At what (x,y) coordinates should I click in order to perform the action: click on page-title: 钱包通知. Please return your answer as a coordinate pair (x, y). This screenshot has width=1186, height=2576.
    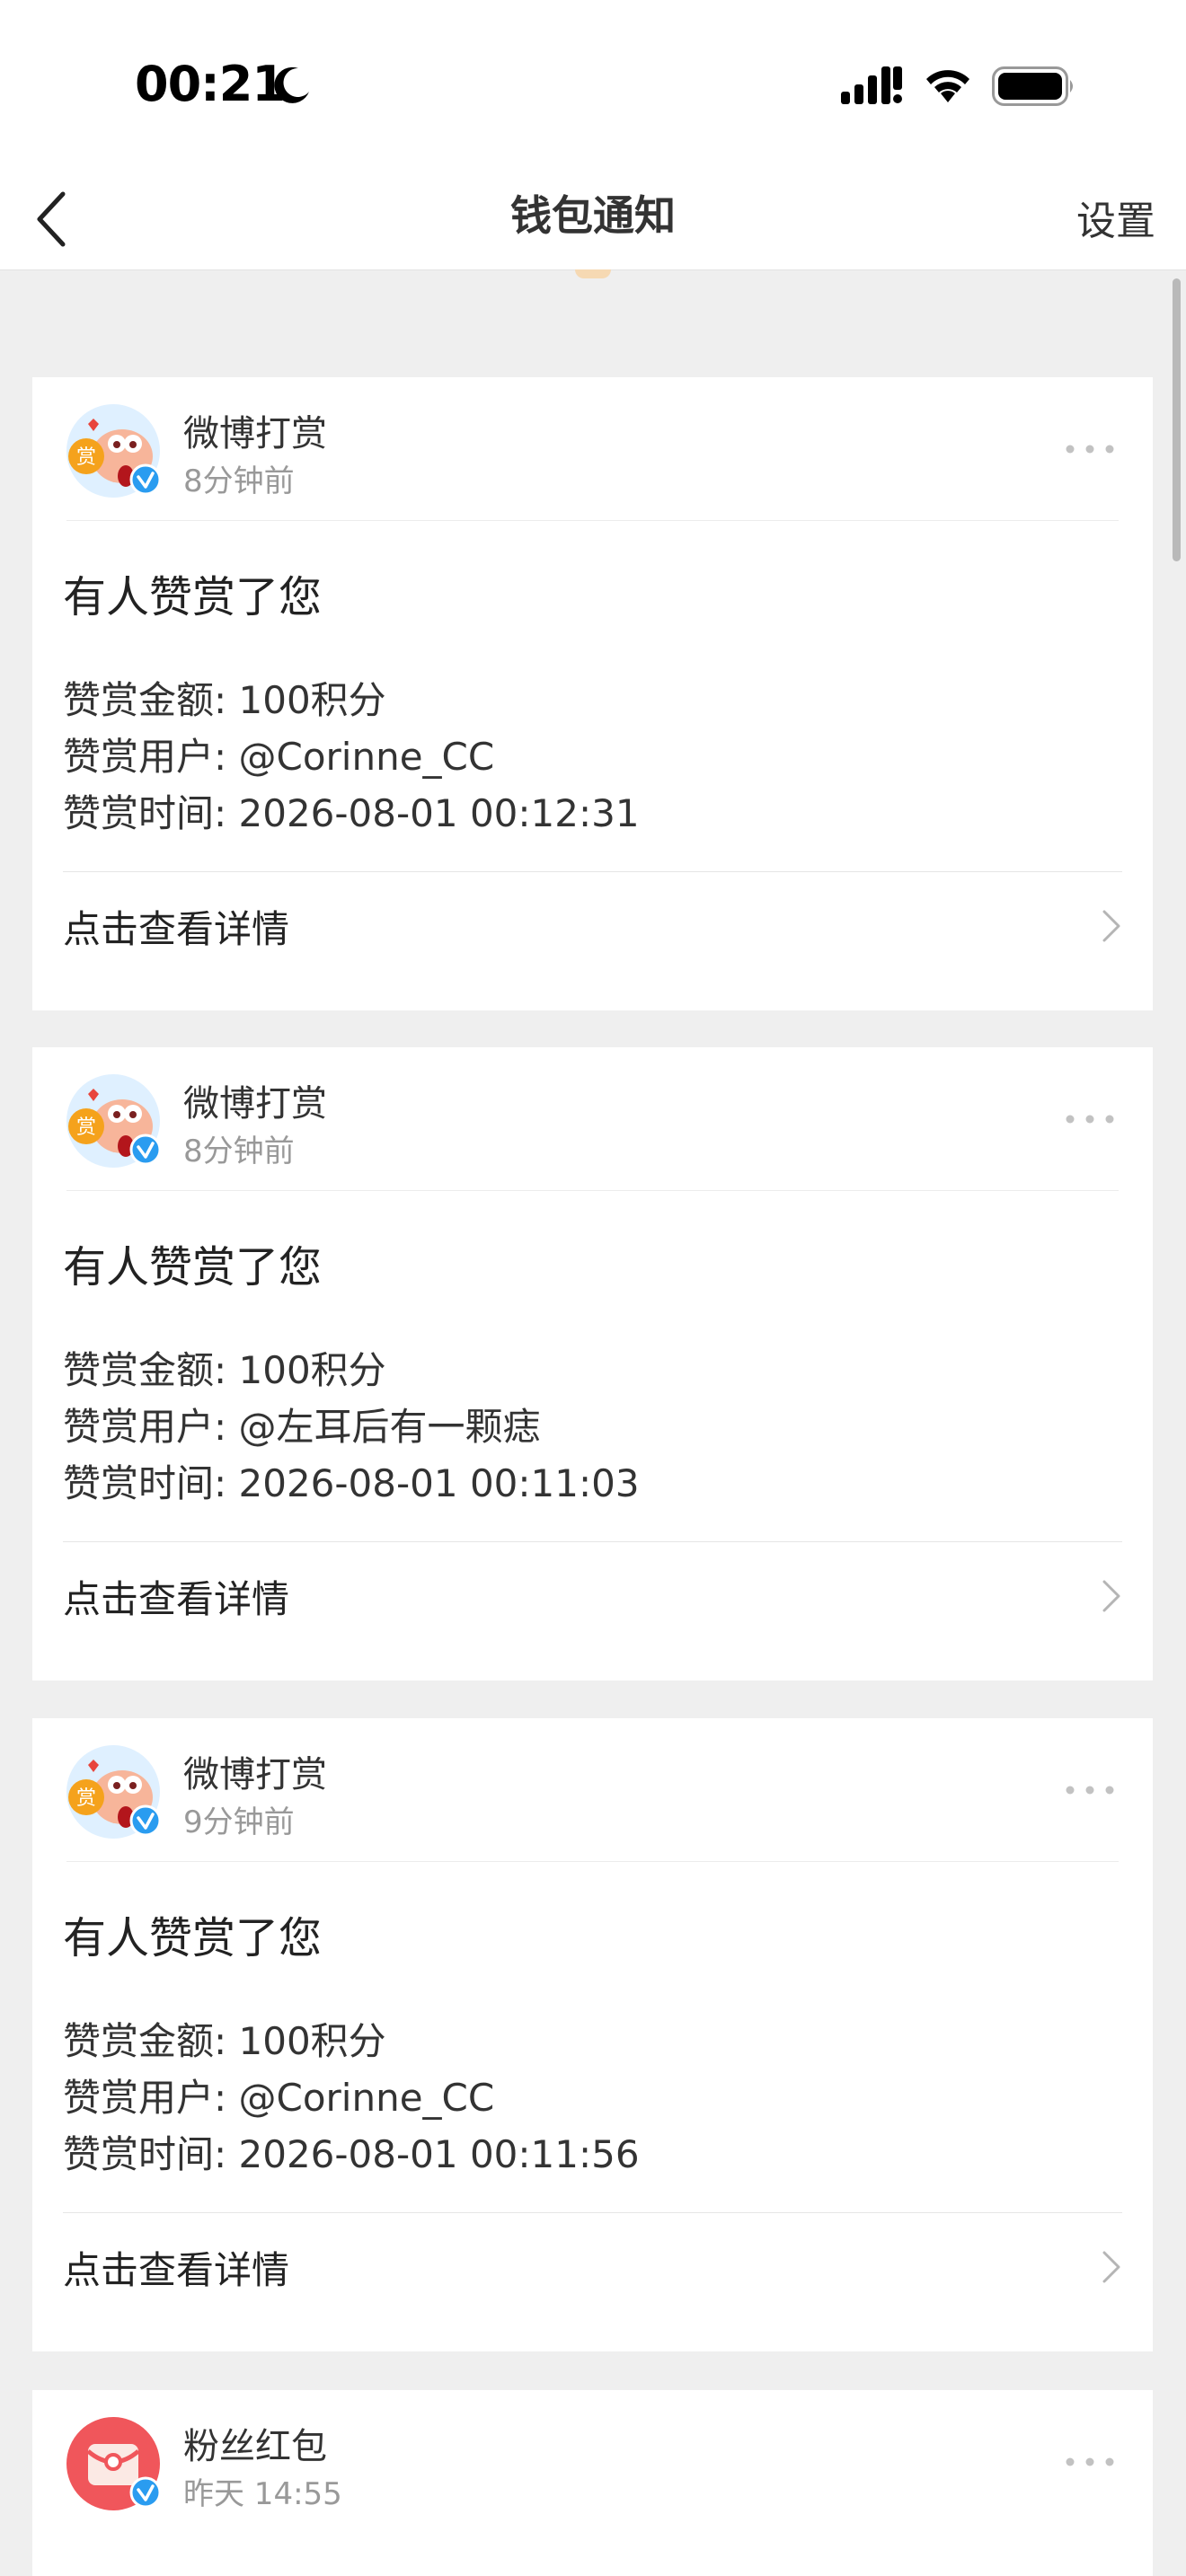
    Looking at the image, I should click on (593, 215).